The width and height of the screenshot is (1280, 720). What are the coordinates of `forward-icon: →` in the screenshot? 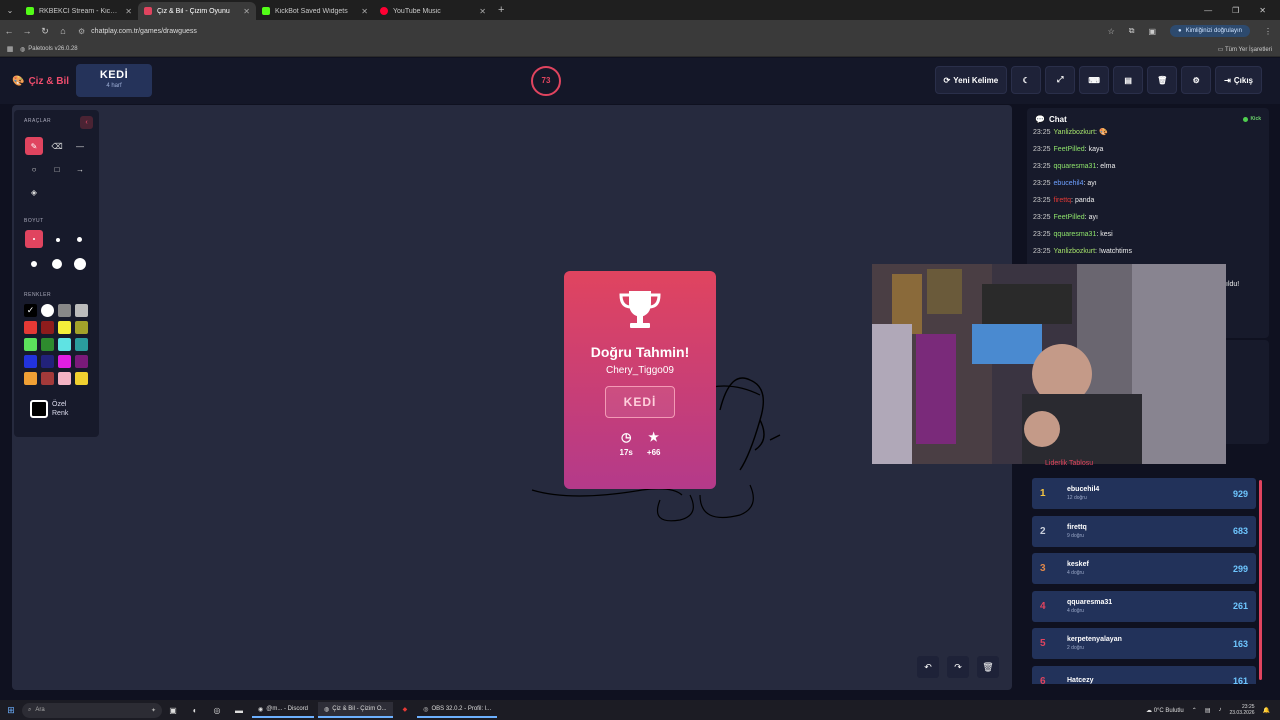 It's located at (27, 31).